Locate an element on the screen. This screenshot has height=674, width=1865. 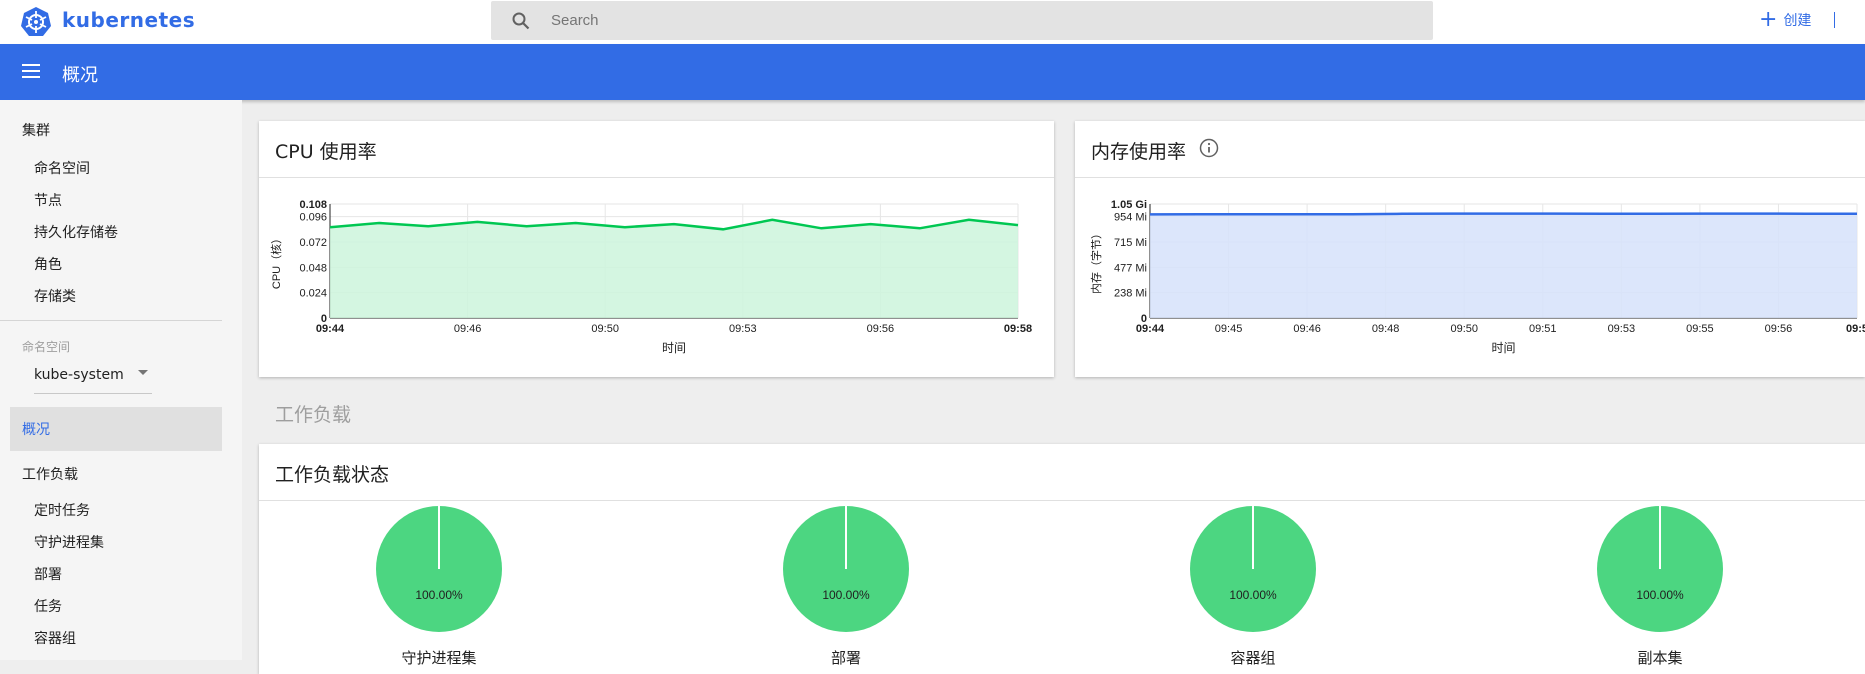
mem-x-tick: 09:55 is located at coordinates (1700, 329).